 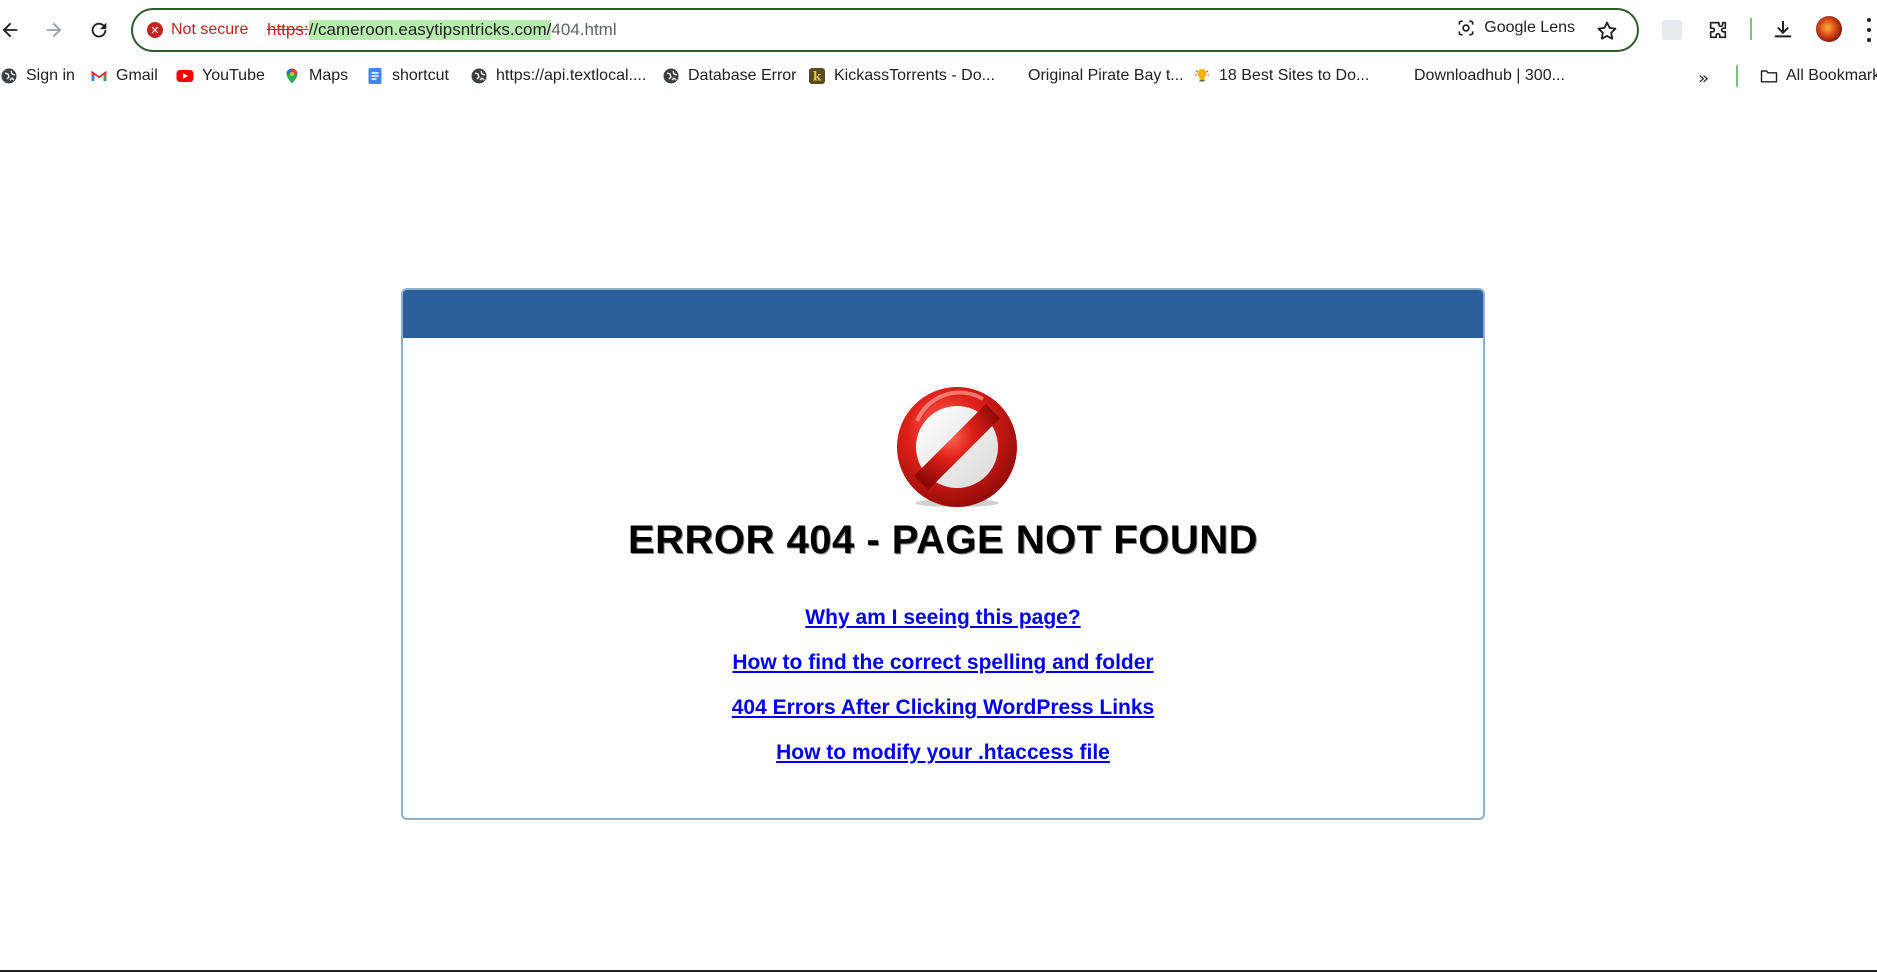 I want to click on bookmark-gmail: Gmail, so click(x=124, y=76).